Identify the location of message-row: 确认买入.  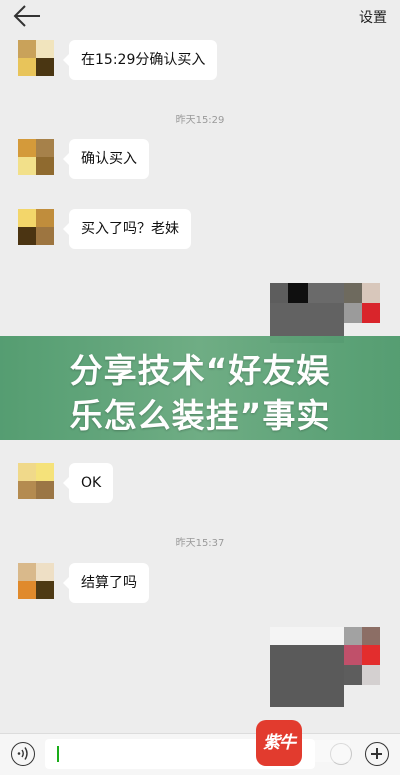
(83, 159).